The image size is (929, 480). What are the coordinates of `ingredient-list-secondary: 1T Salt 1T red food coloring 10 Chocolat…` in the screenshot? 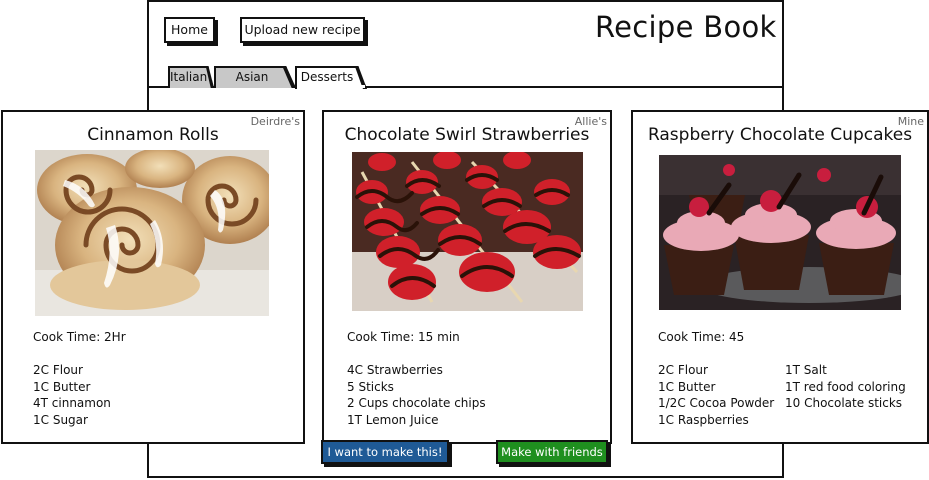 It's located at (845, 387).